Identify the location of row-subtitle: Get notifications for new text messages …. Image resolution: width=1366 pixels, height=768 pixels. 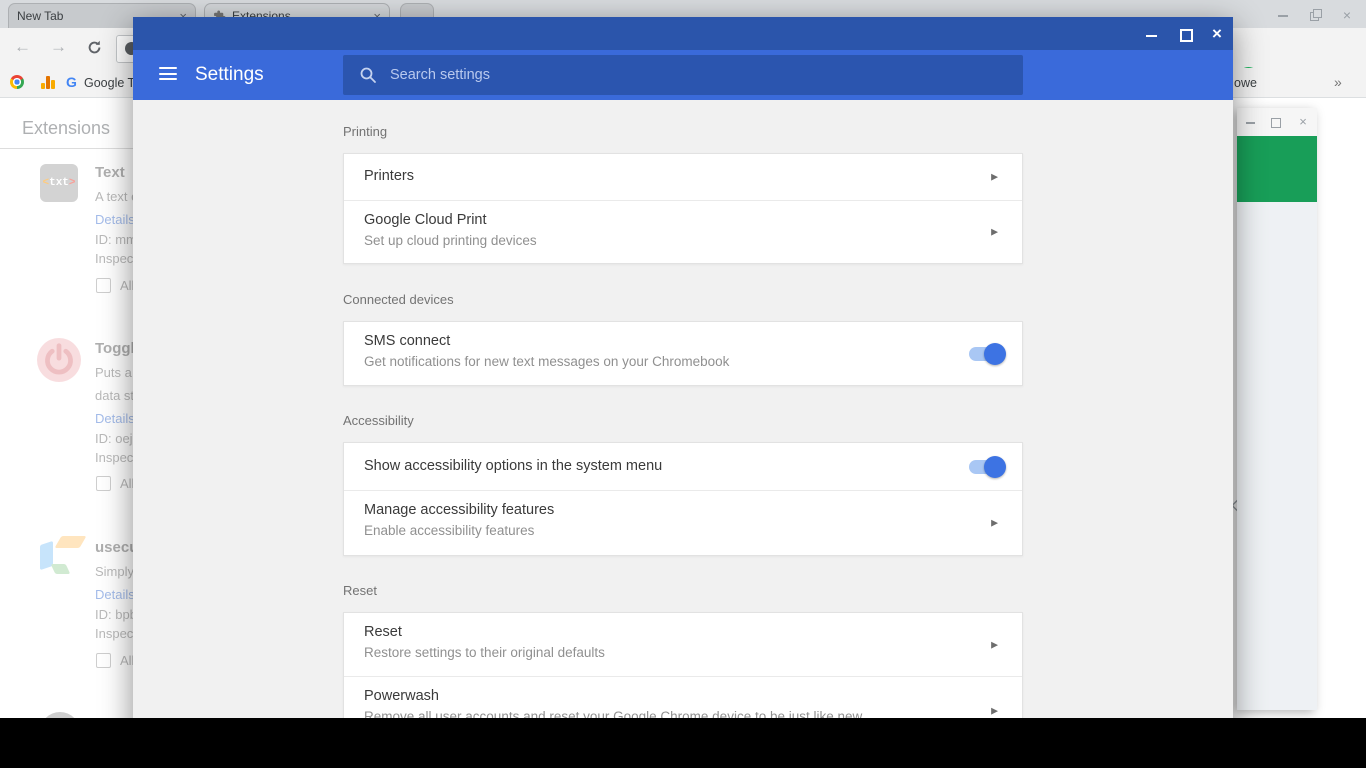
(547, 361).